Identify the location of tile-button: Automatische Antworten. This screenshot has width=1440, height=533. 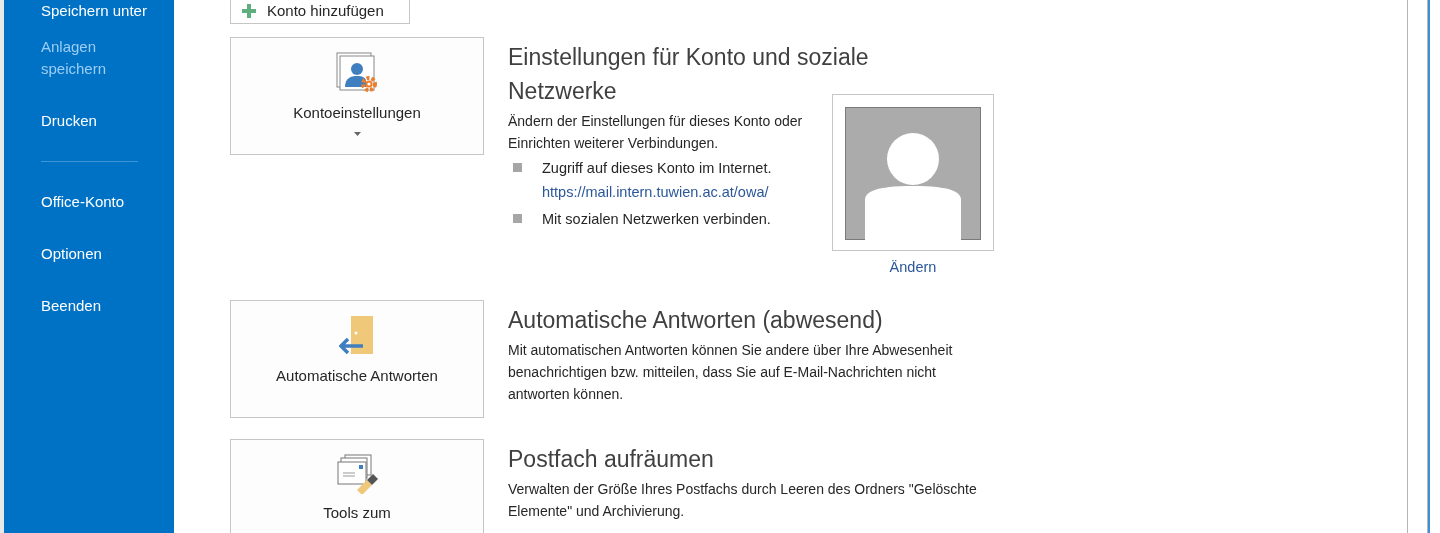
(357, 359).